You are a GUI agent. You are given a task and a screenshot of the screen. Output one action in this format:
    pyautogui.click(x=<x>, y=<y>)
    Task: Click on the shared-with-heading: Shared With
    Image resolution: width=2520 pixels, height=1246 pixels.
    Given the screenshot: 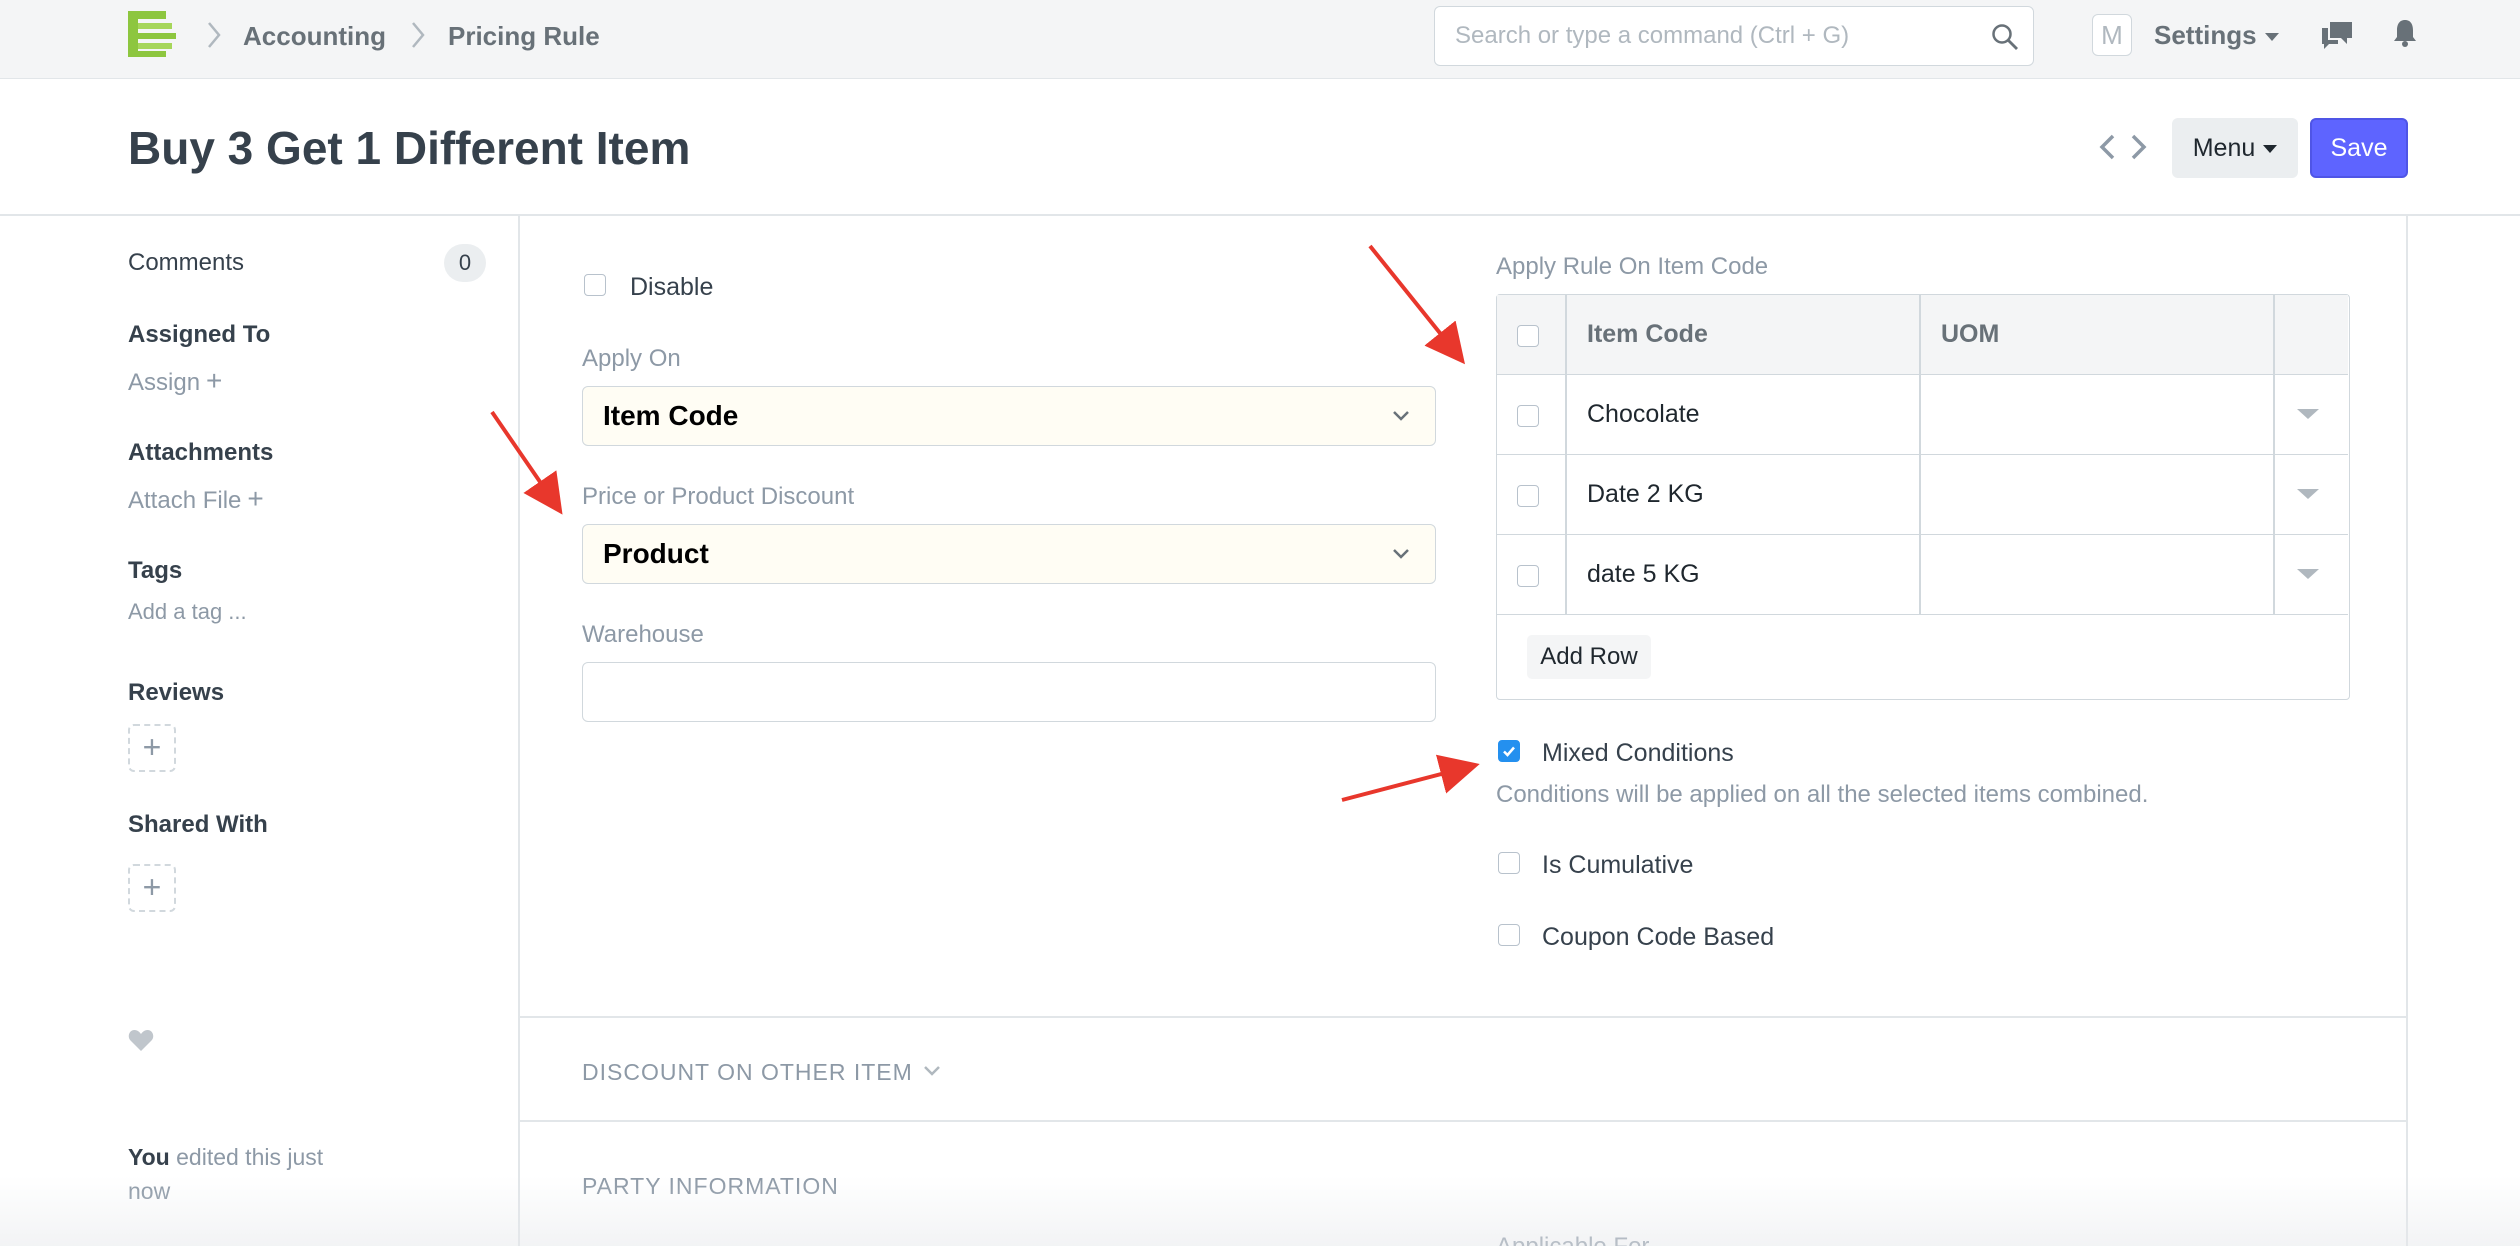 What is the action you would take?
    pyautogui.click(x=198, y=824)
    